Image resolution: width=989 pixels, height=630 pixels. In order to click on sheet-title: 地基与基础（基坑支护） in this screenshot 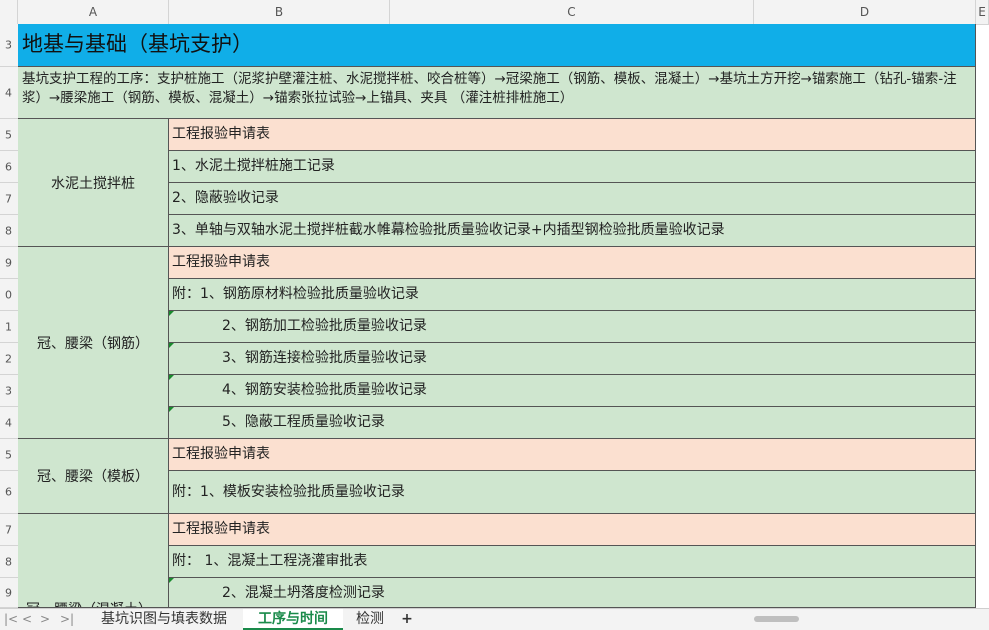, I will do `click(497, 45)`.